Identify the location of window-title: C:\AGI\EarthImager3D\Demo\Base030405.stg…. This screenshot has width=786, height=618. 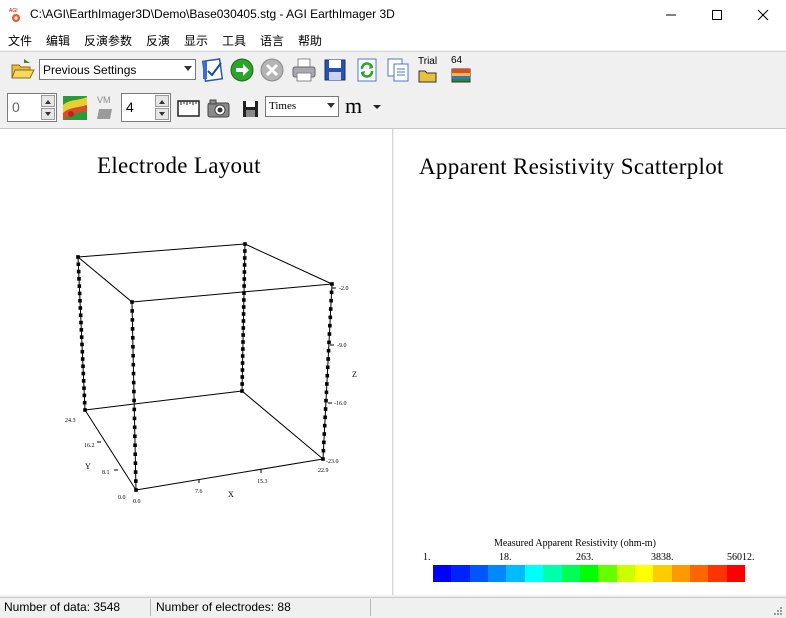
(212, 14).